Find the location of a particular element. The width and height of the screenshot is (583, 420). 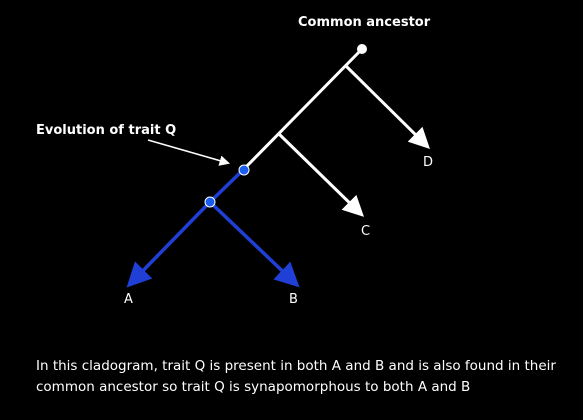

taxon-a-label: A is located at coordinates (128, 299).